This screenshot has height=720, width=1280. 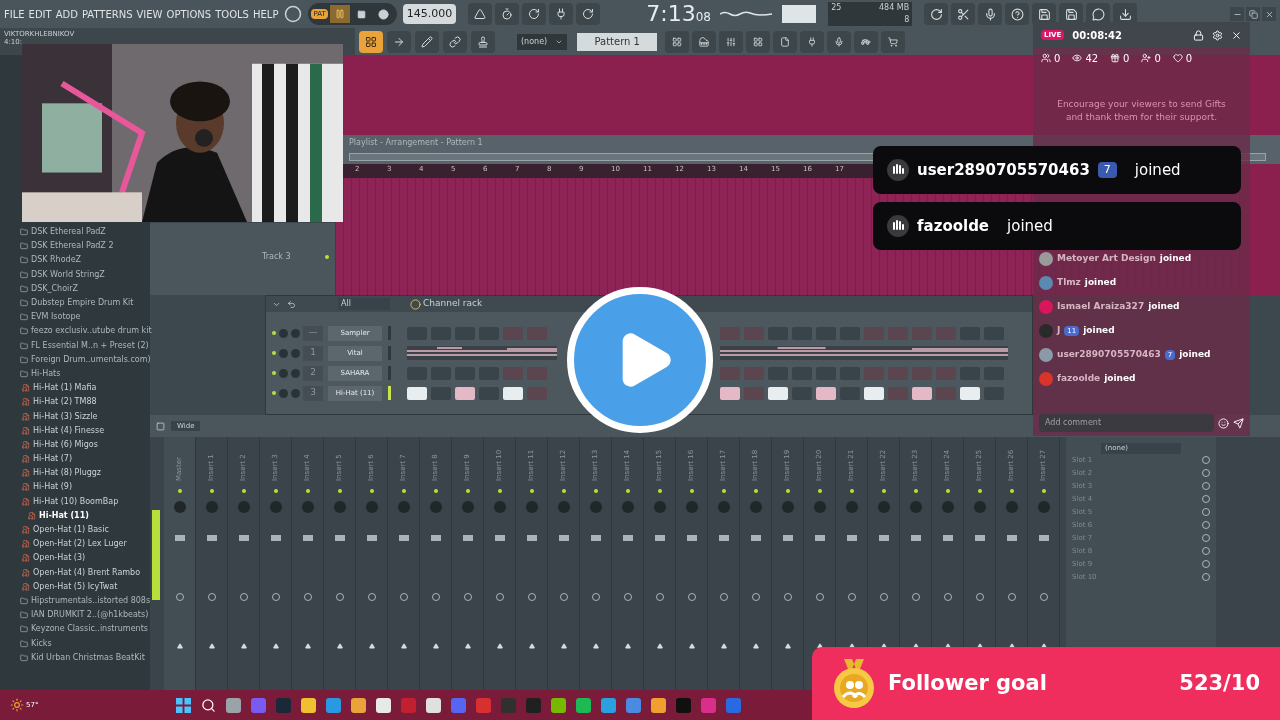 I want to click on menu-item: TOOLS, so click(x=232, y=14).